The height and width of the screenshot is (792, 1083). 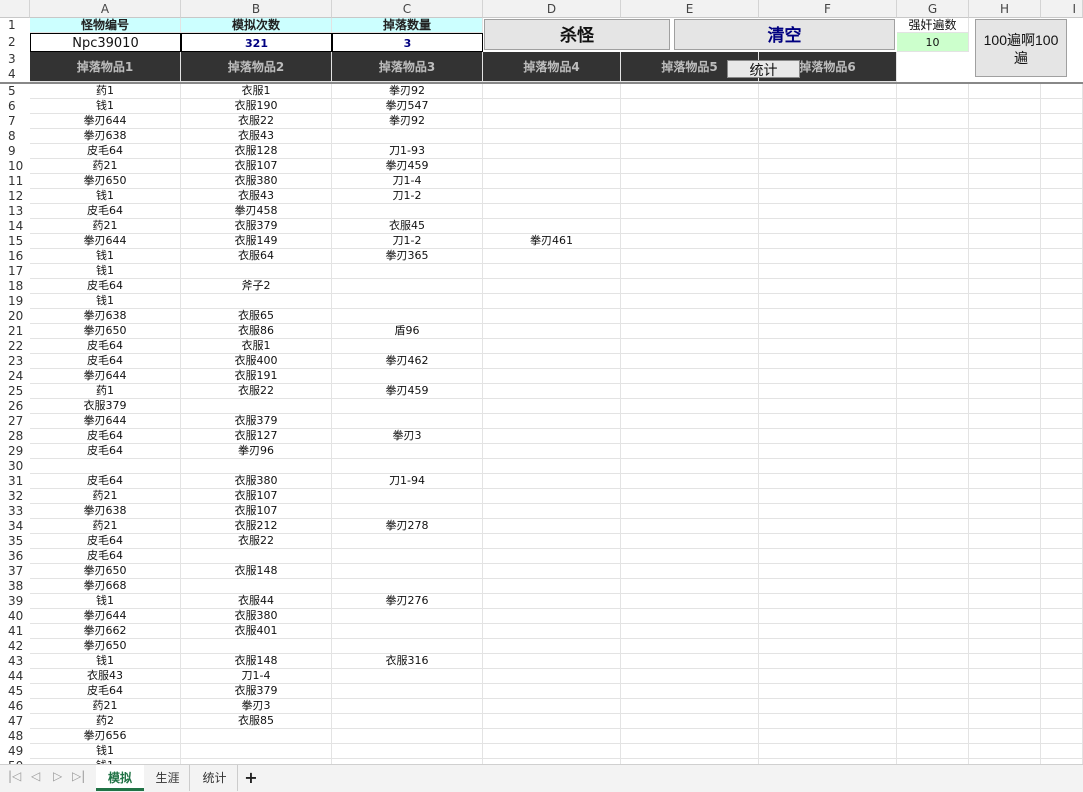 What do you see at coordinates (256, 196) in the screenshot?
I see `drop-cell: 衣服43` at bounding box center [256, 196].